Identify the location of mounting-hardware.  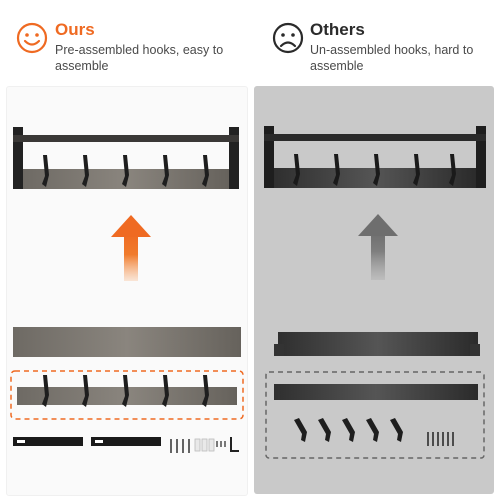
(126, 445).